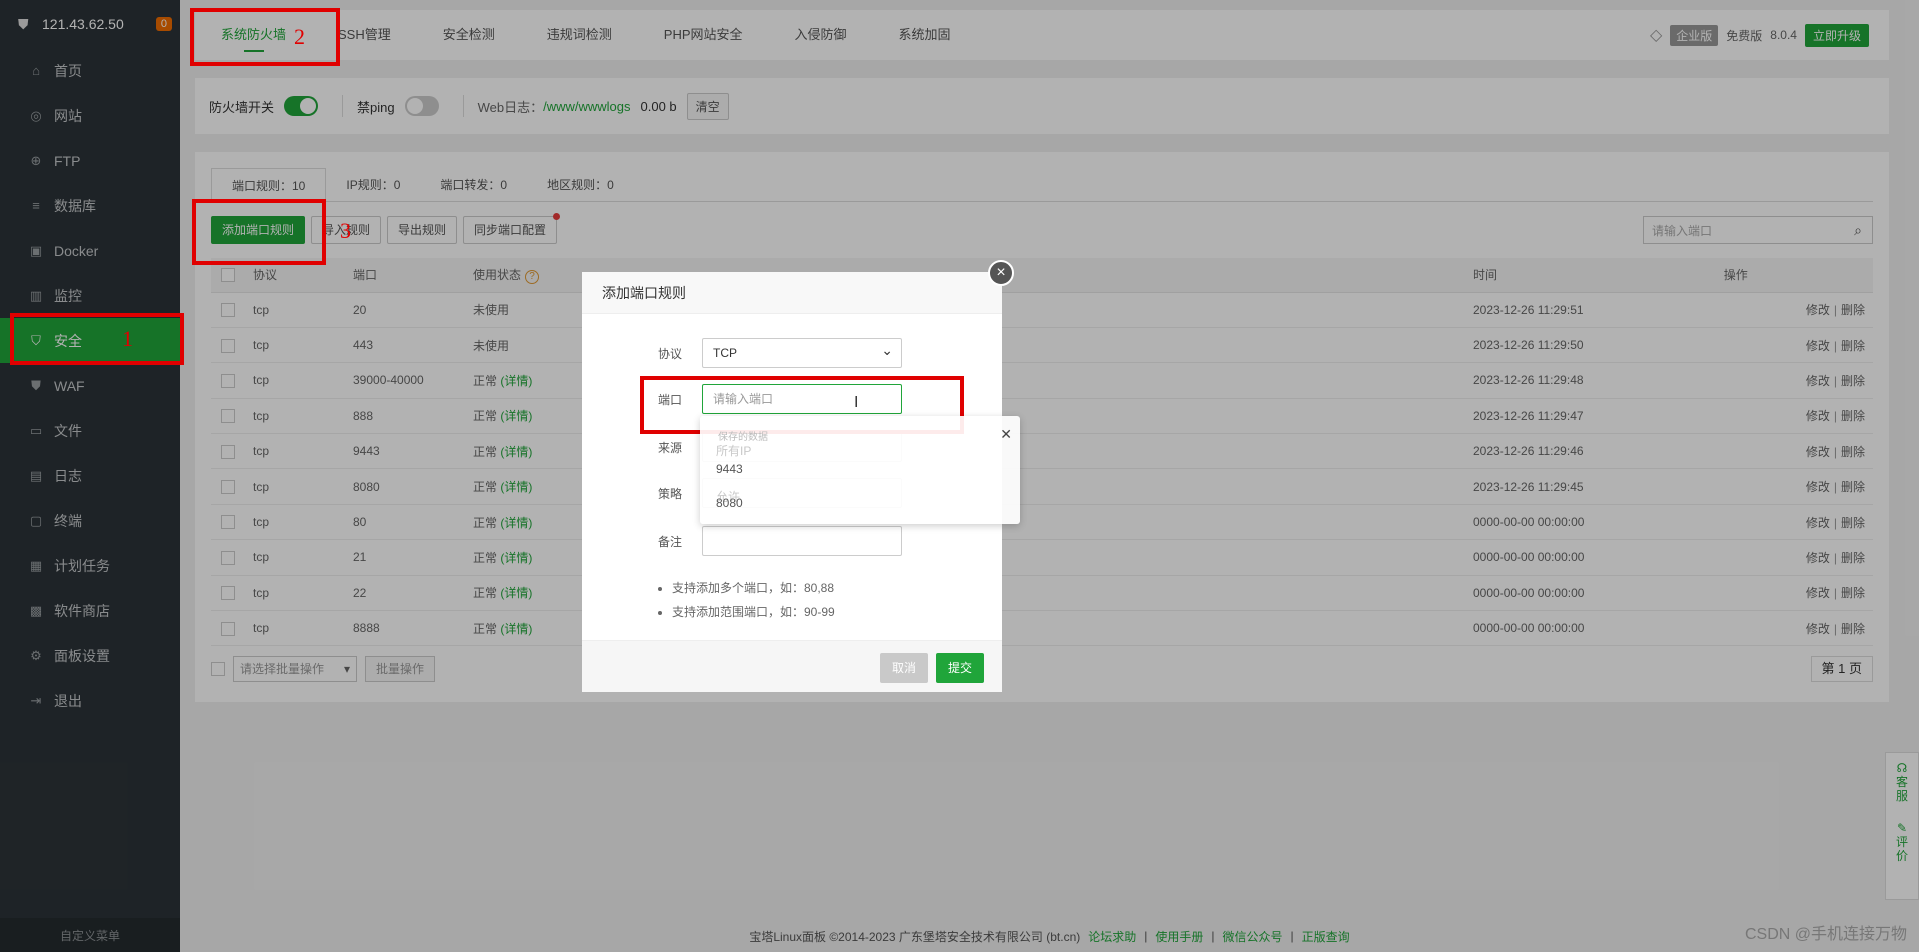 The width and height of the screenshot is (1919, 952). What do you see at coordinates (856, 402) in the screenshot?
I see `text-cursor-icon: I` at bounding box center [856, 402].